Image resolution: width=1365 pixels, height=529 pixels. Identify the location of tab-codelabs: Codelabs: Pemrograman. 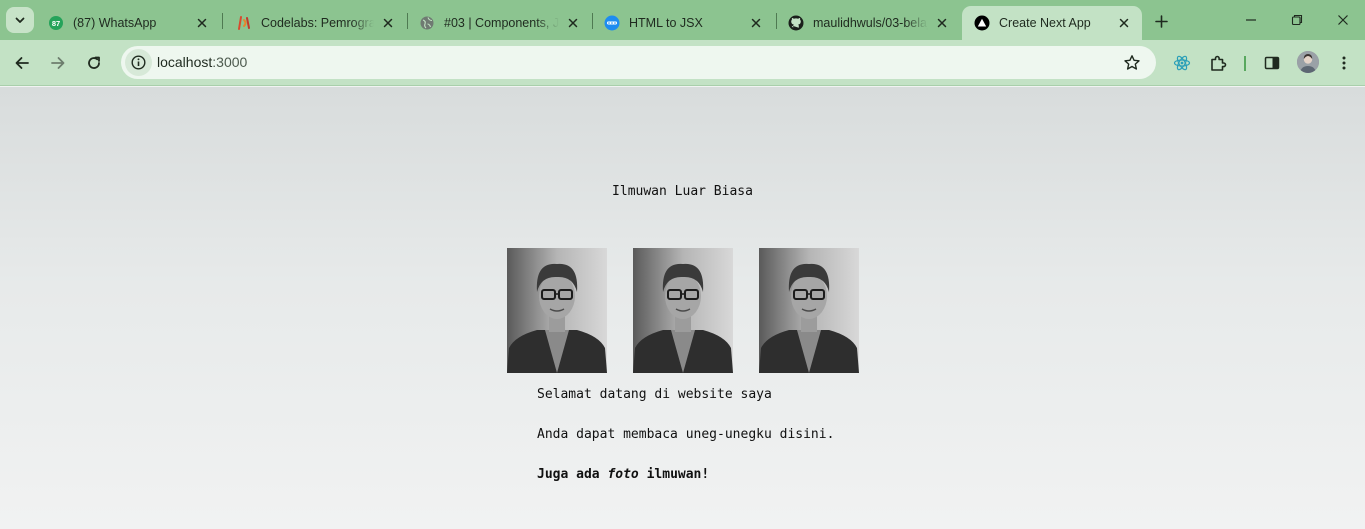
(315, 23).